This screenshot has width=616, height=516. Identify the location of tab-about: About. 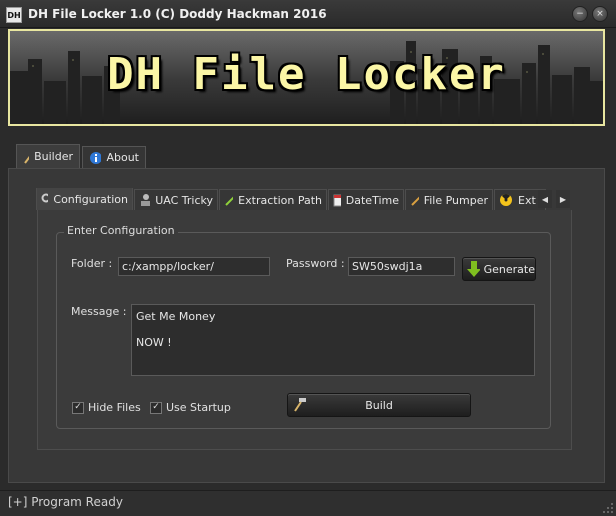
(114, 157).